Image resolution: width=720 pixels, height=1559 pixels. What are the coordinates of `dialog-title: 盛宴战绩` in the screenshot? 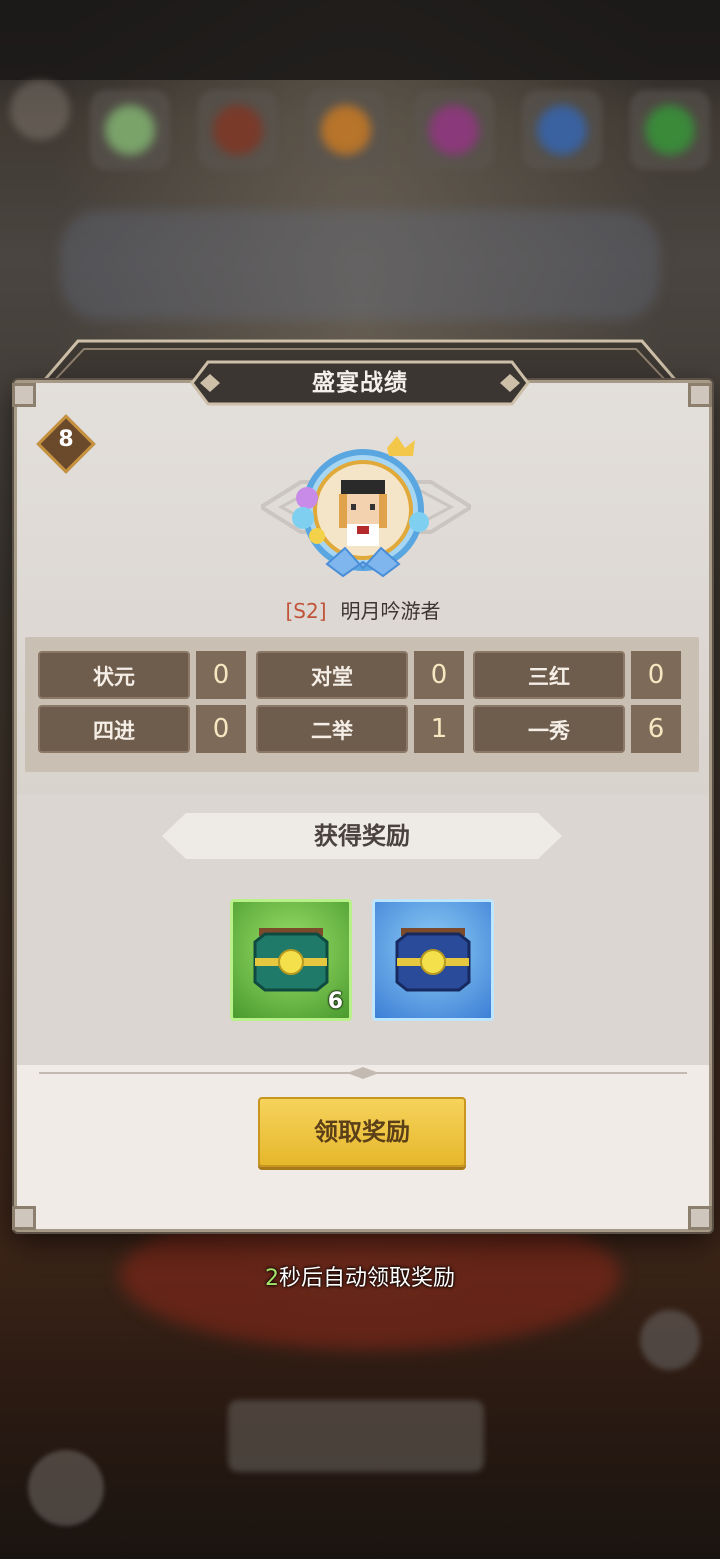 It's located at (360, 383).